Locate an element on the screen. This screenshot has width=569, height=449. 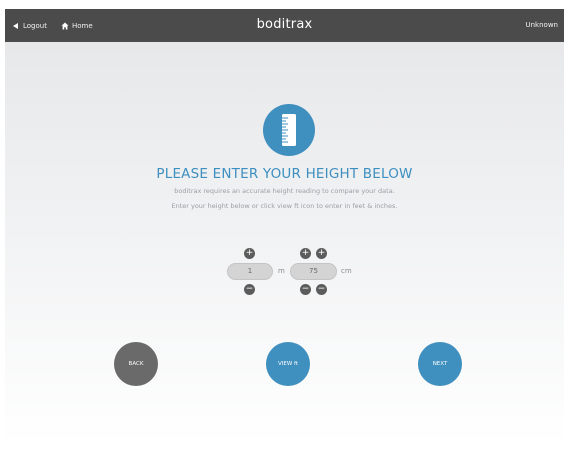
top-bar: Logout Home boditrax Unknown is located at coordinates (284, 25).